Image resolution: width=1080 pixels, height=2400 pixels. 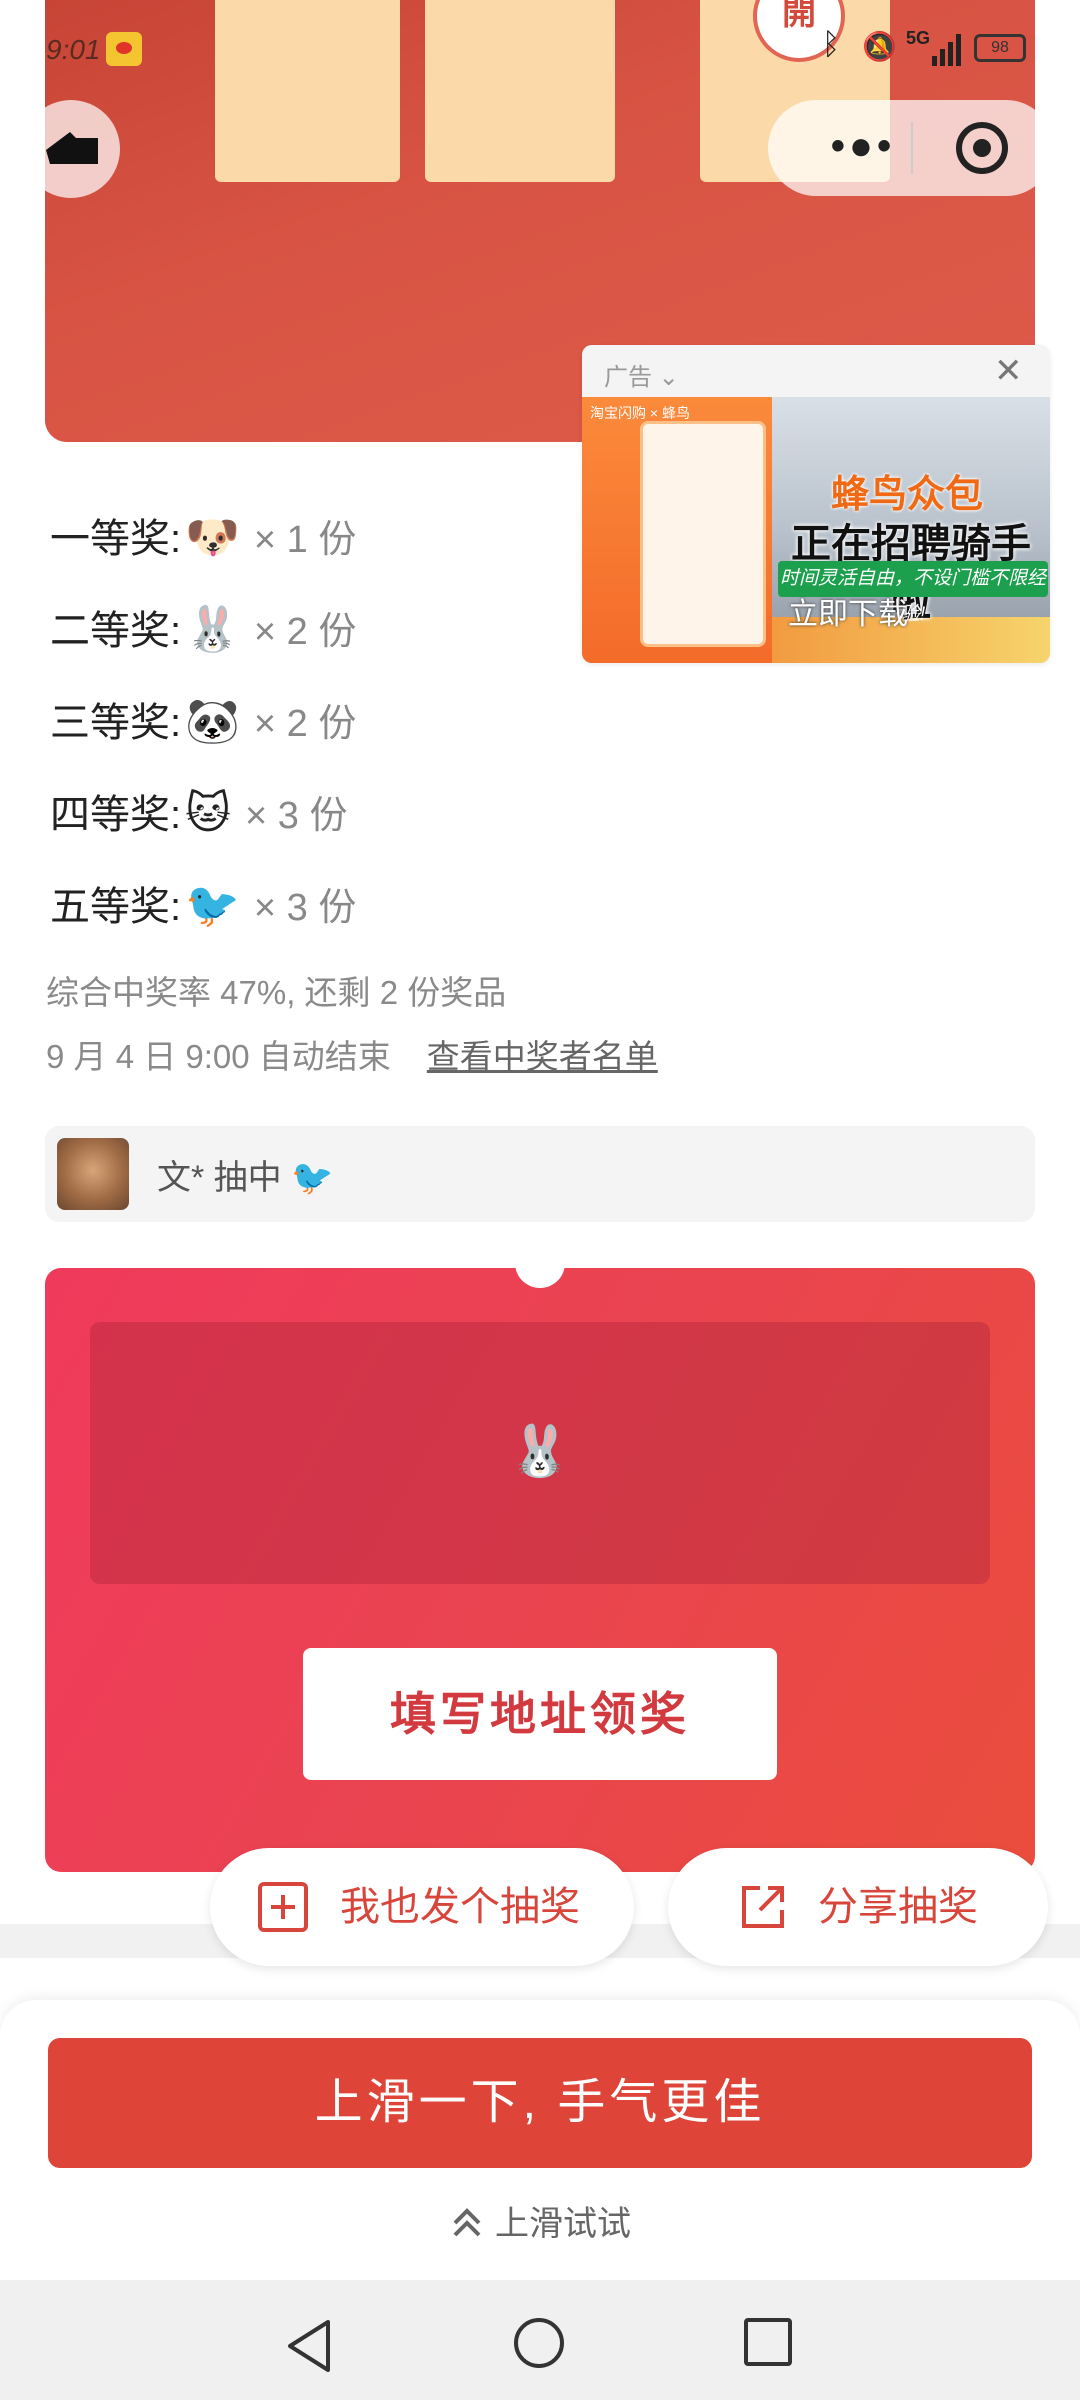 What do you see at coordinates (245, 1178) in the screenshot?
I see `winner-text: 文* 抽中 🐦` at bounding box center [245, 1178].